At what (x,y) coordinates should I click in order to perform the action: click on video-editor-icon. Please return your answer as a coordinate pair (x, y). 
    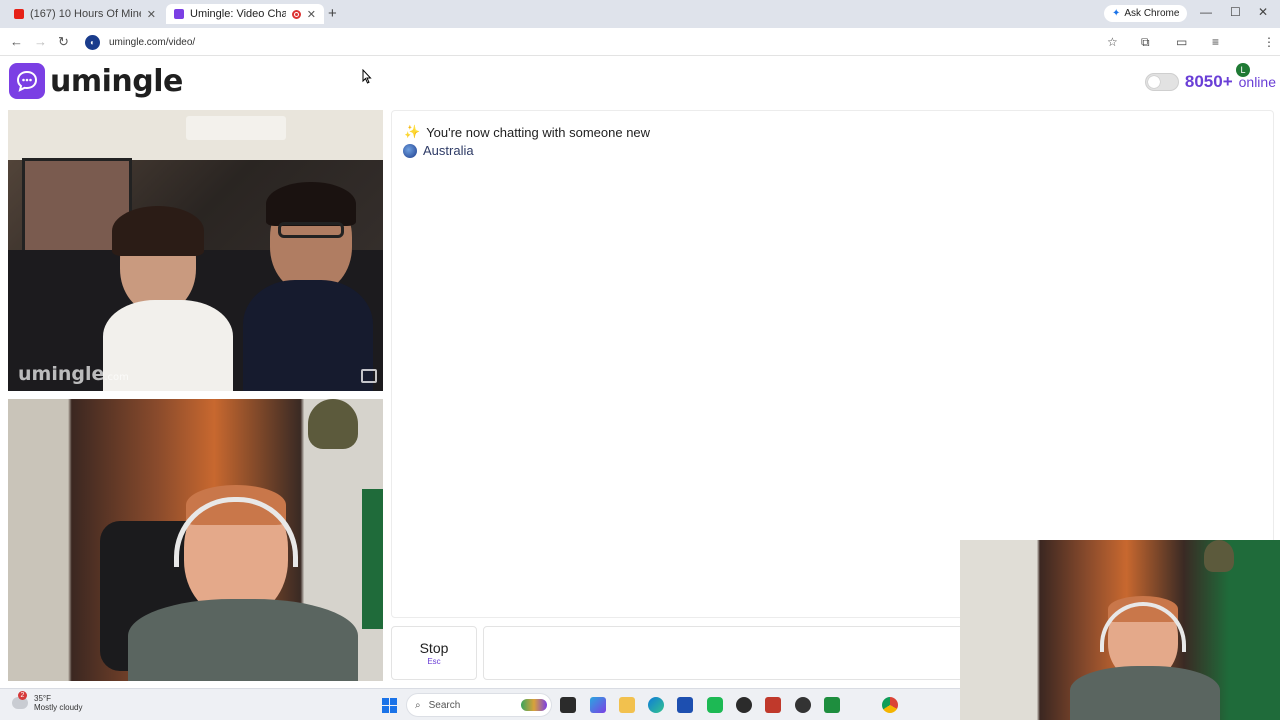
    Looking at the image, I should click on (773, 705).